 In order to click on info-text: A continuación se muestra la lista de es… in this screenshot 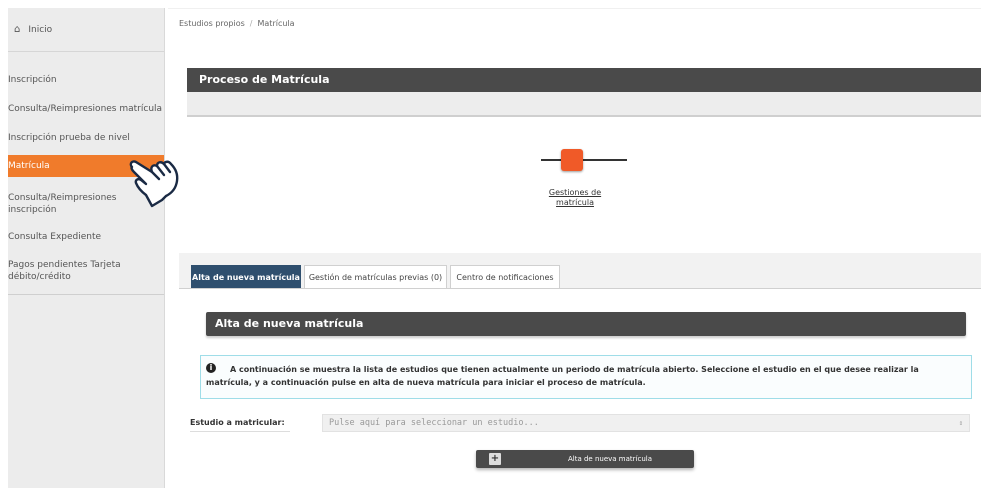, I will do `click(562, 376)`.